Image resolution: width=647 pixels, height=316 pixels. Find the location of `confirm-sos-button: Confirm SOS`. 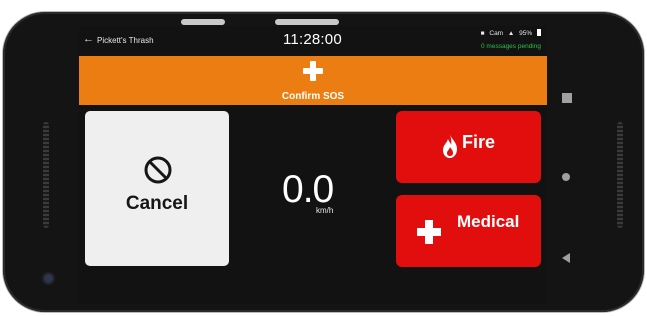

confirm-sos-button: Confirm SOS is located at coordinates (313, 80).